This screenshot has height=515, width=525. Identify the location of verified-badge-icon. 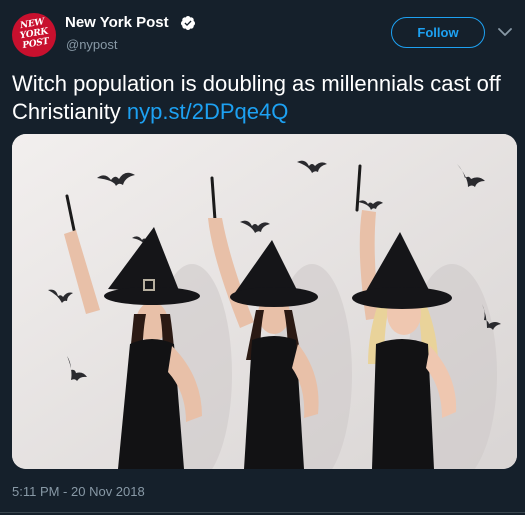
(187, 23).